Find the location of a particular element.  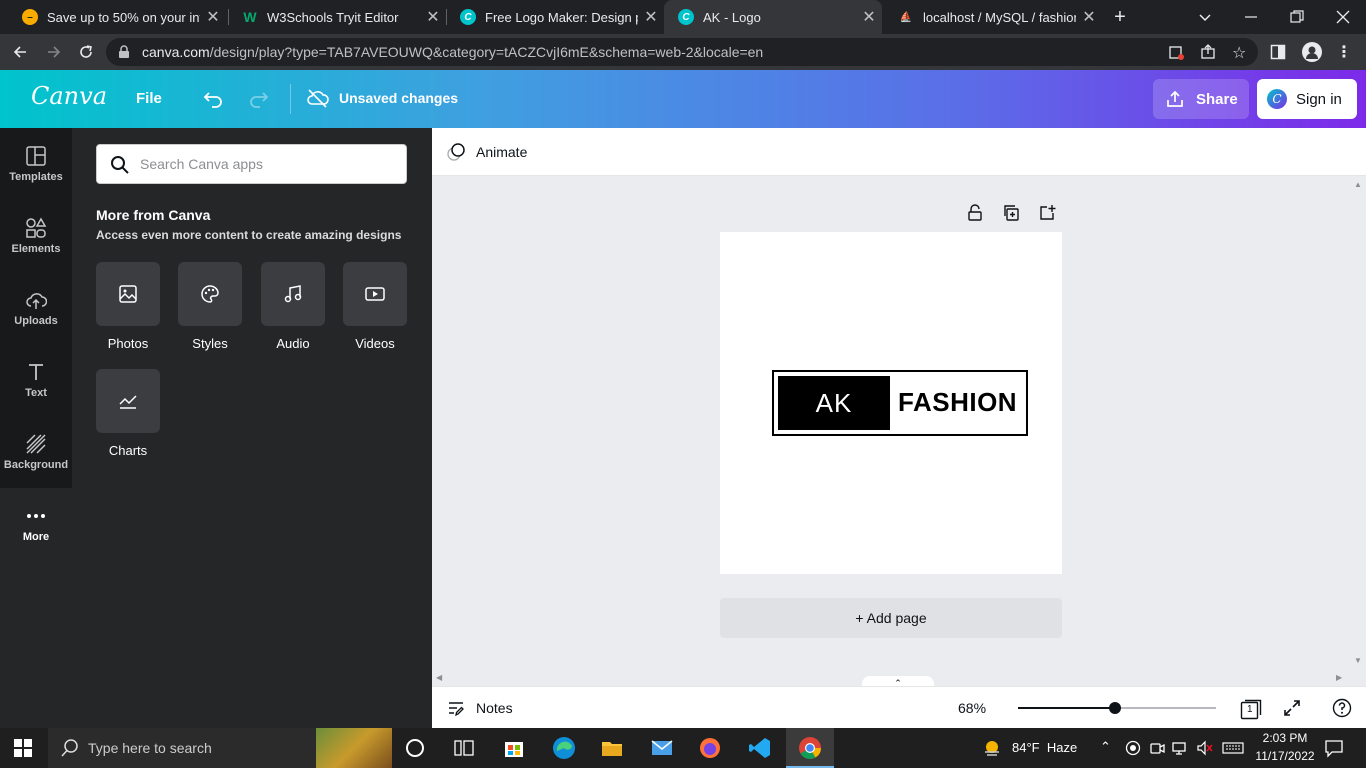

rail-label: Elements is located at coordinates (36, 249).